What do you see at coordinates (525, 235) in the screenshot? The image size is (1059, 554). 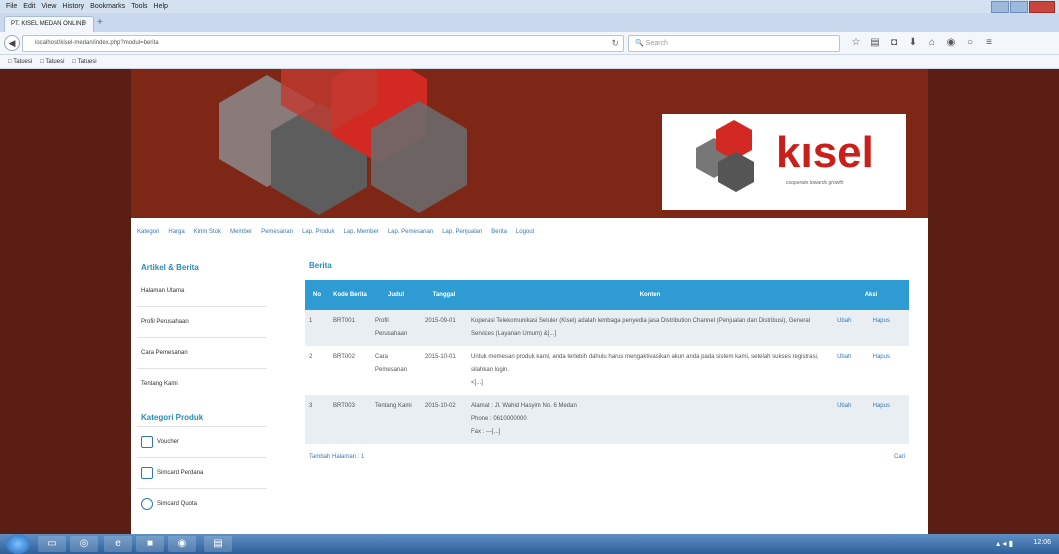 I see `nav-logout: Logout` at bounding box center [525, 235].